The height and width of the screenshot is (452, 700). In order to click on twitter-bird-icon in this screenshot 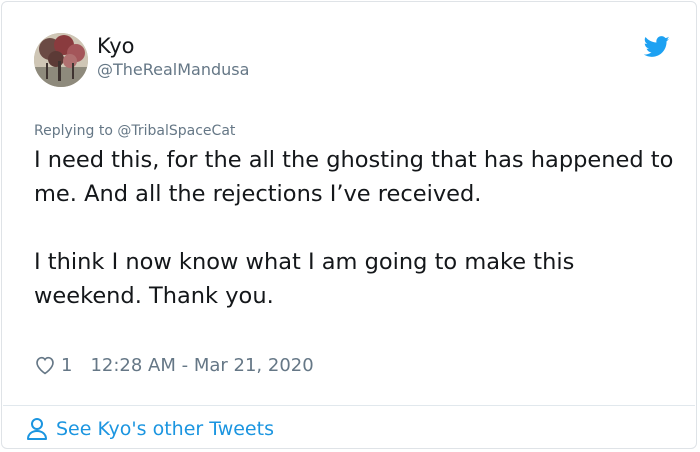, I will do `click(657, 47)`.